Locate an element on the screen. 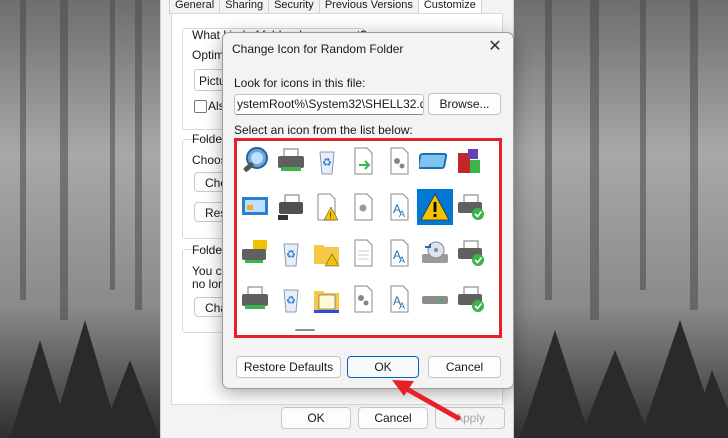  recycle-bin-full-icon: ♻ is located at coordinates (327, 161).